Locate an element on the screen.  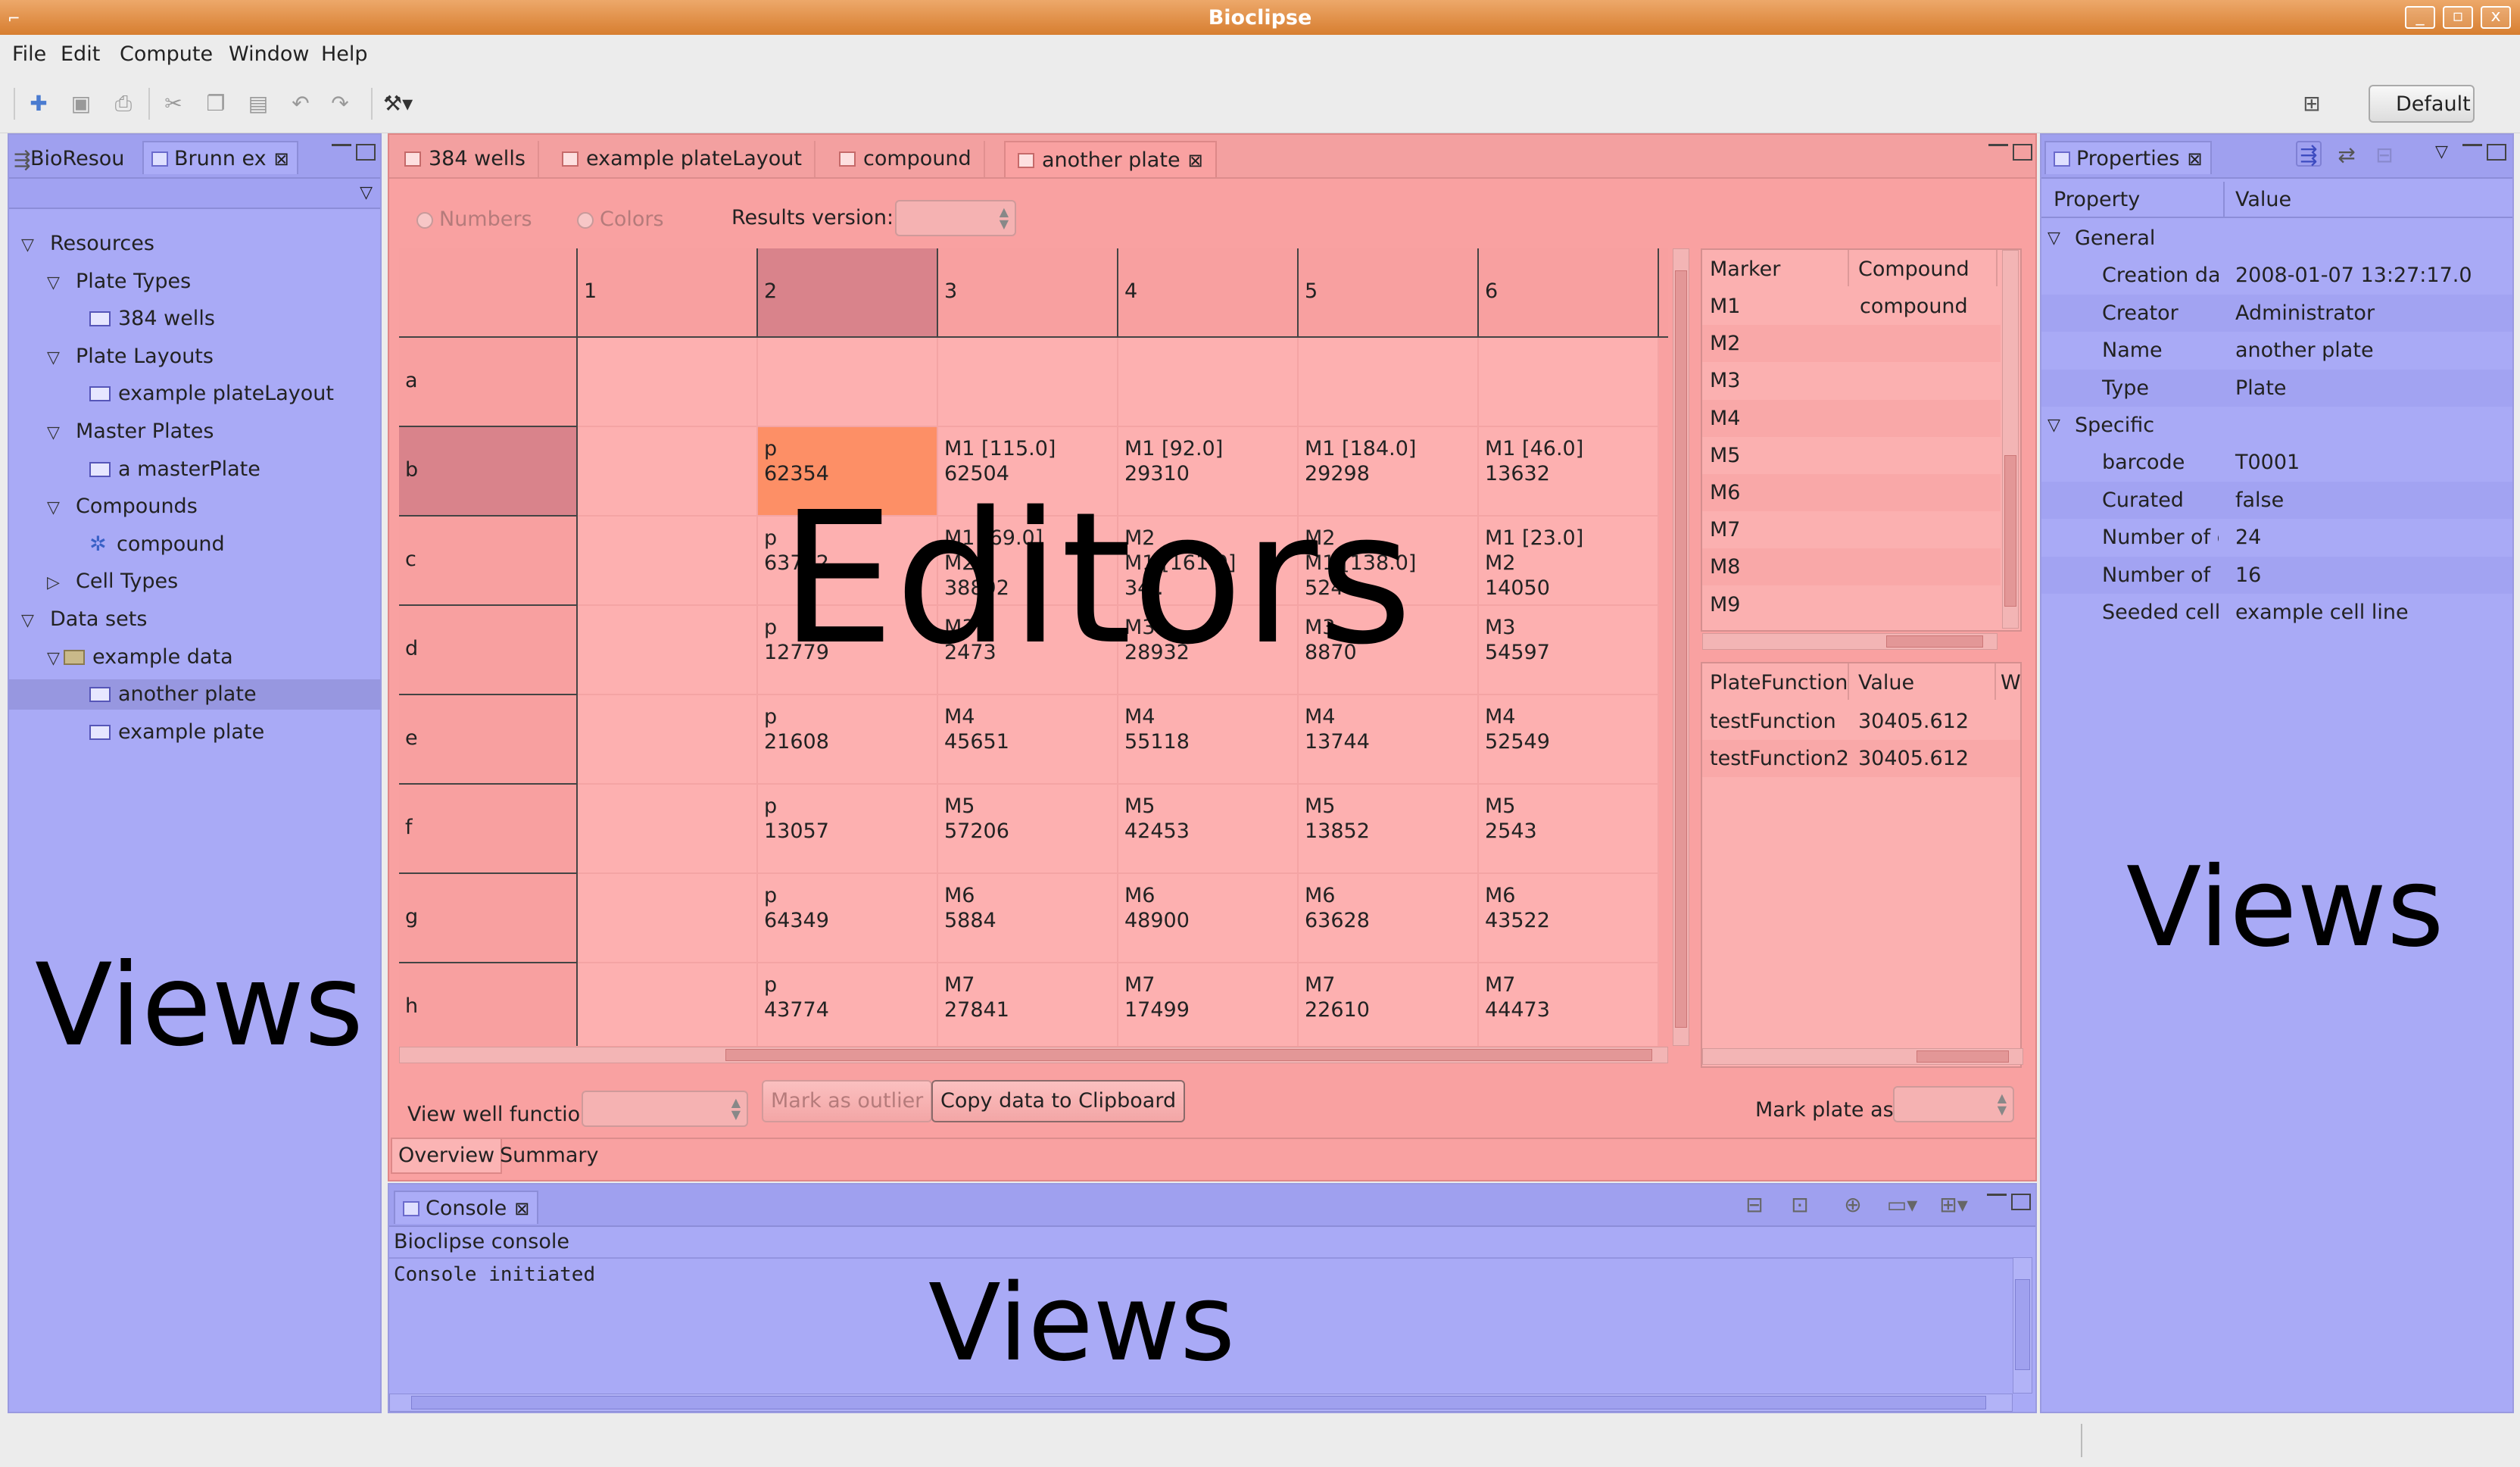
undo-icon: ↶ is located at coordinates (300, 104).